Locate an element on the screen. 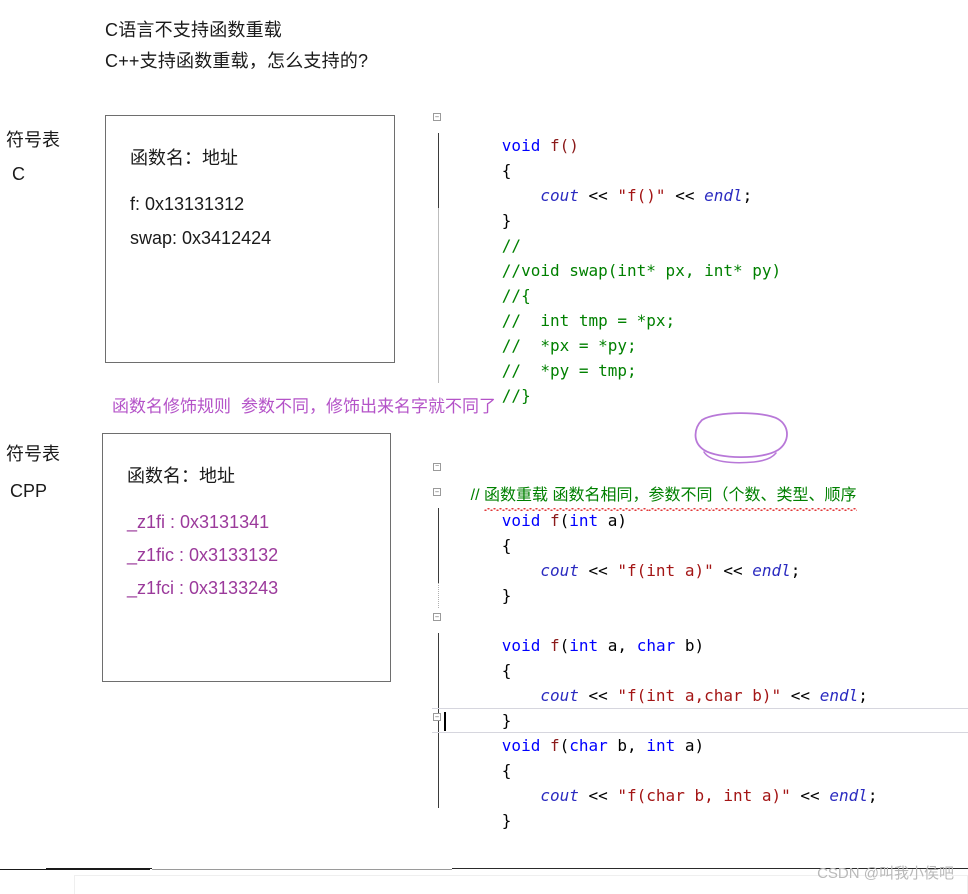  symbol-table-cpp-header: 函数名：地址 is located at coordinates (181, 476).